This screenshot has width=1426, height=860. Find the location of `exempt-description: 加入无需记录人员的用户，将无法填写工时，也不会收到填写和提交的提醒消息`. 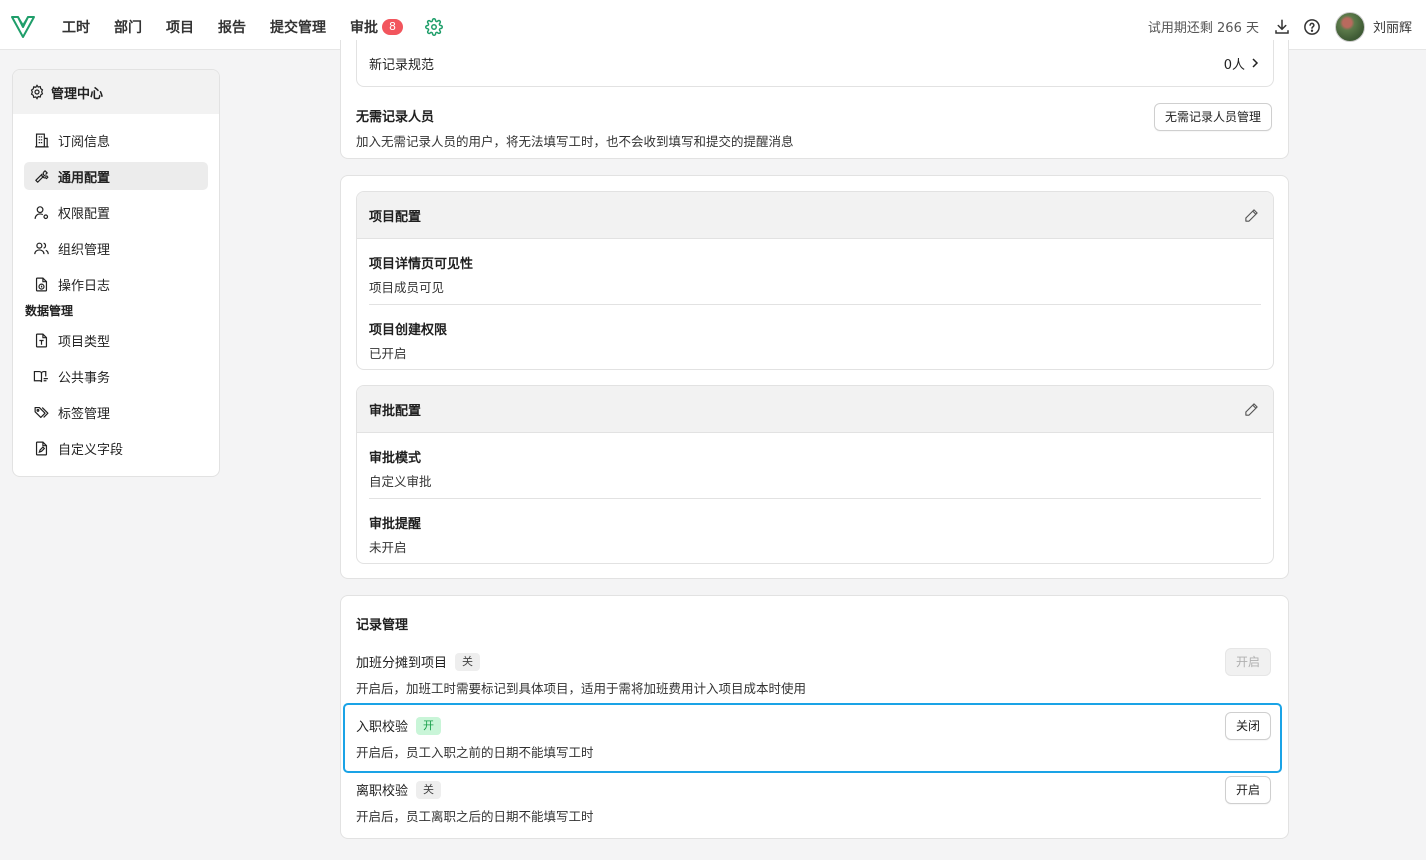

exempt-description: 加入无需记录人员的用户，将无法填写工时，也不会收到填写和提交的提醒消息 is located at coordinates (575, 141).